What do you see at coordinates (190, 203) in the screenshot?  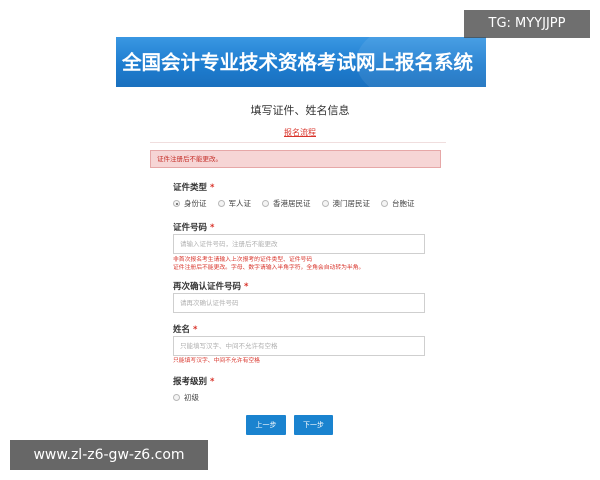 I see `radio-id-card: 身份证` at bounding box center [190, 203].